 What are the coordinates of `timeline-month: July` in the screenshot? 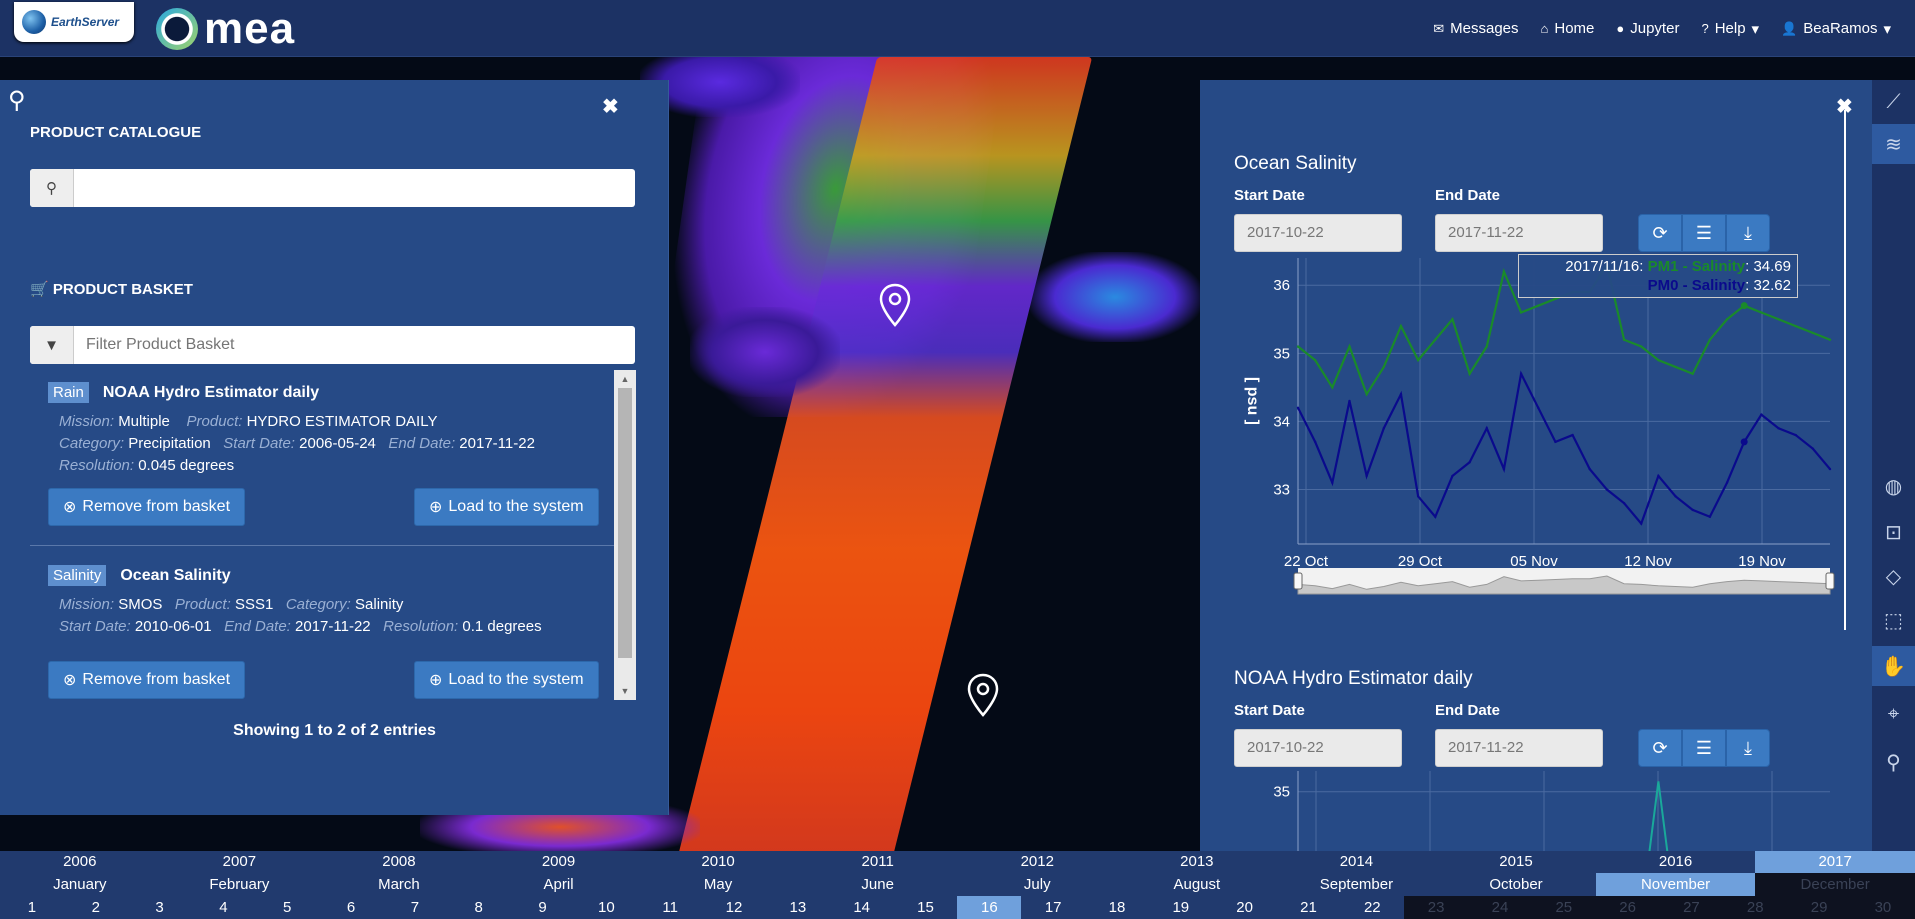 It's located at (1037, 884).